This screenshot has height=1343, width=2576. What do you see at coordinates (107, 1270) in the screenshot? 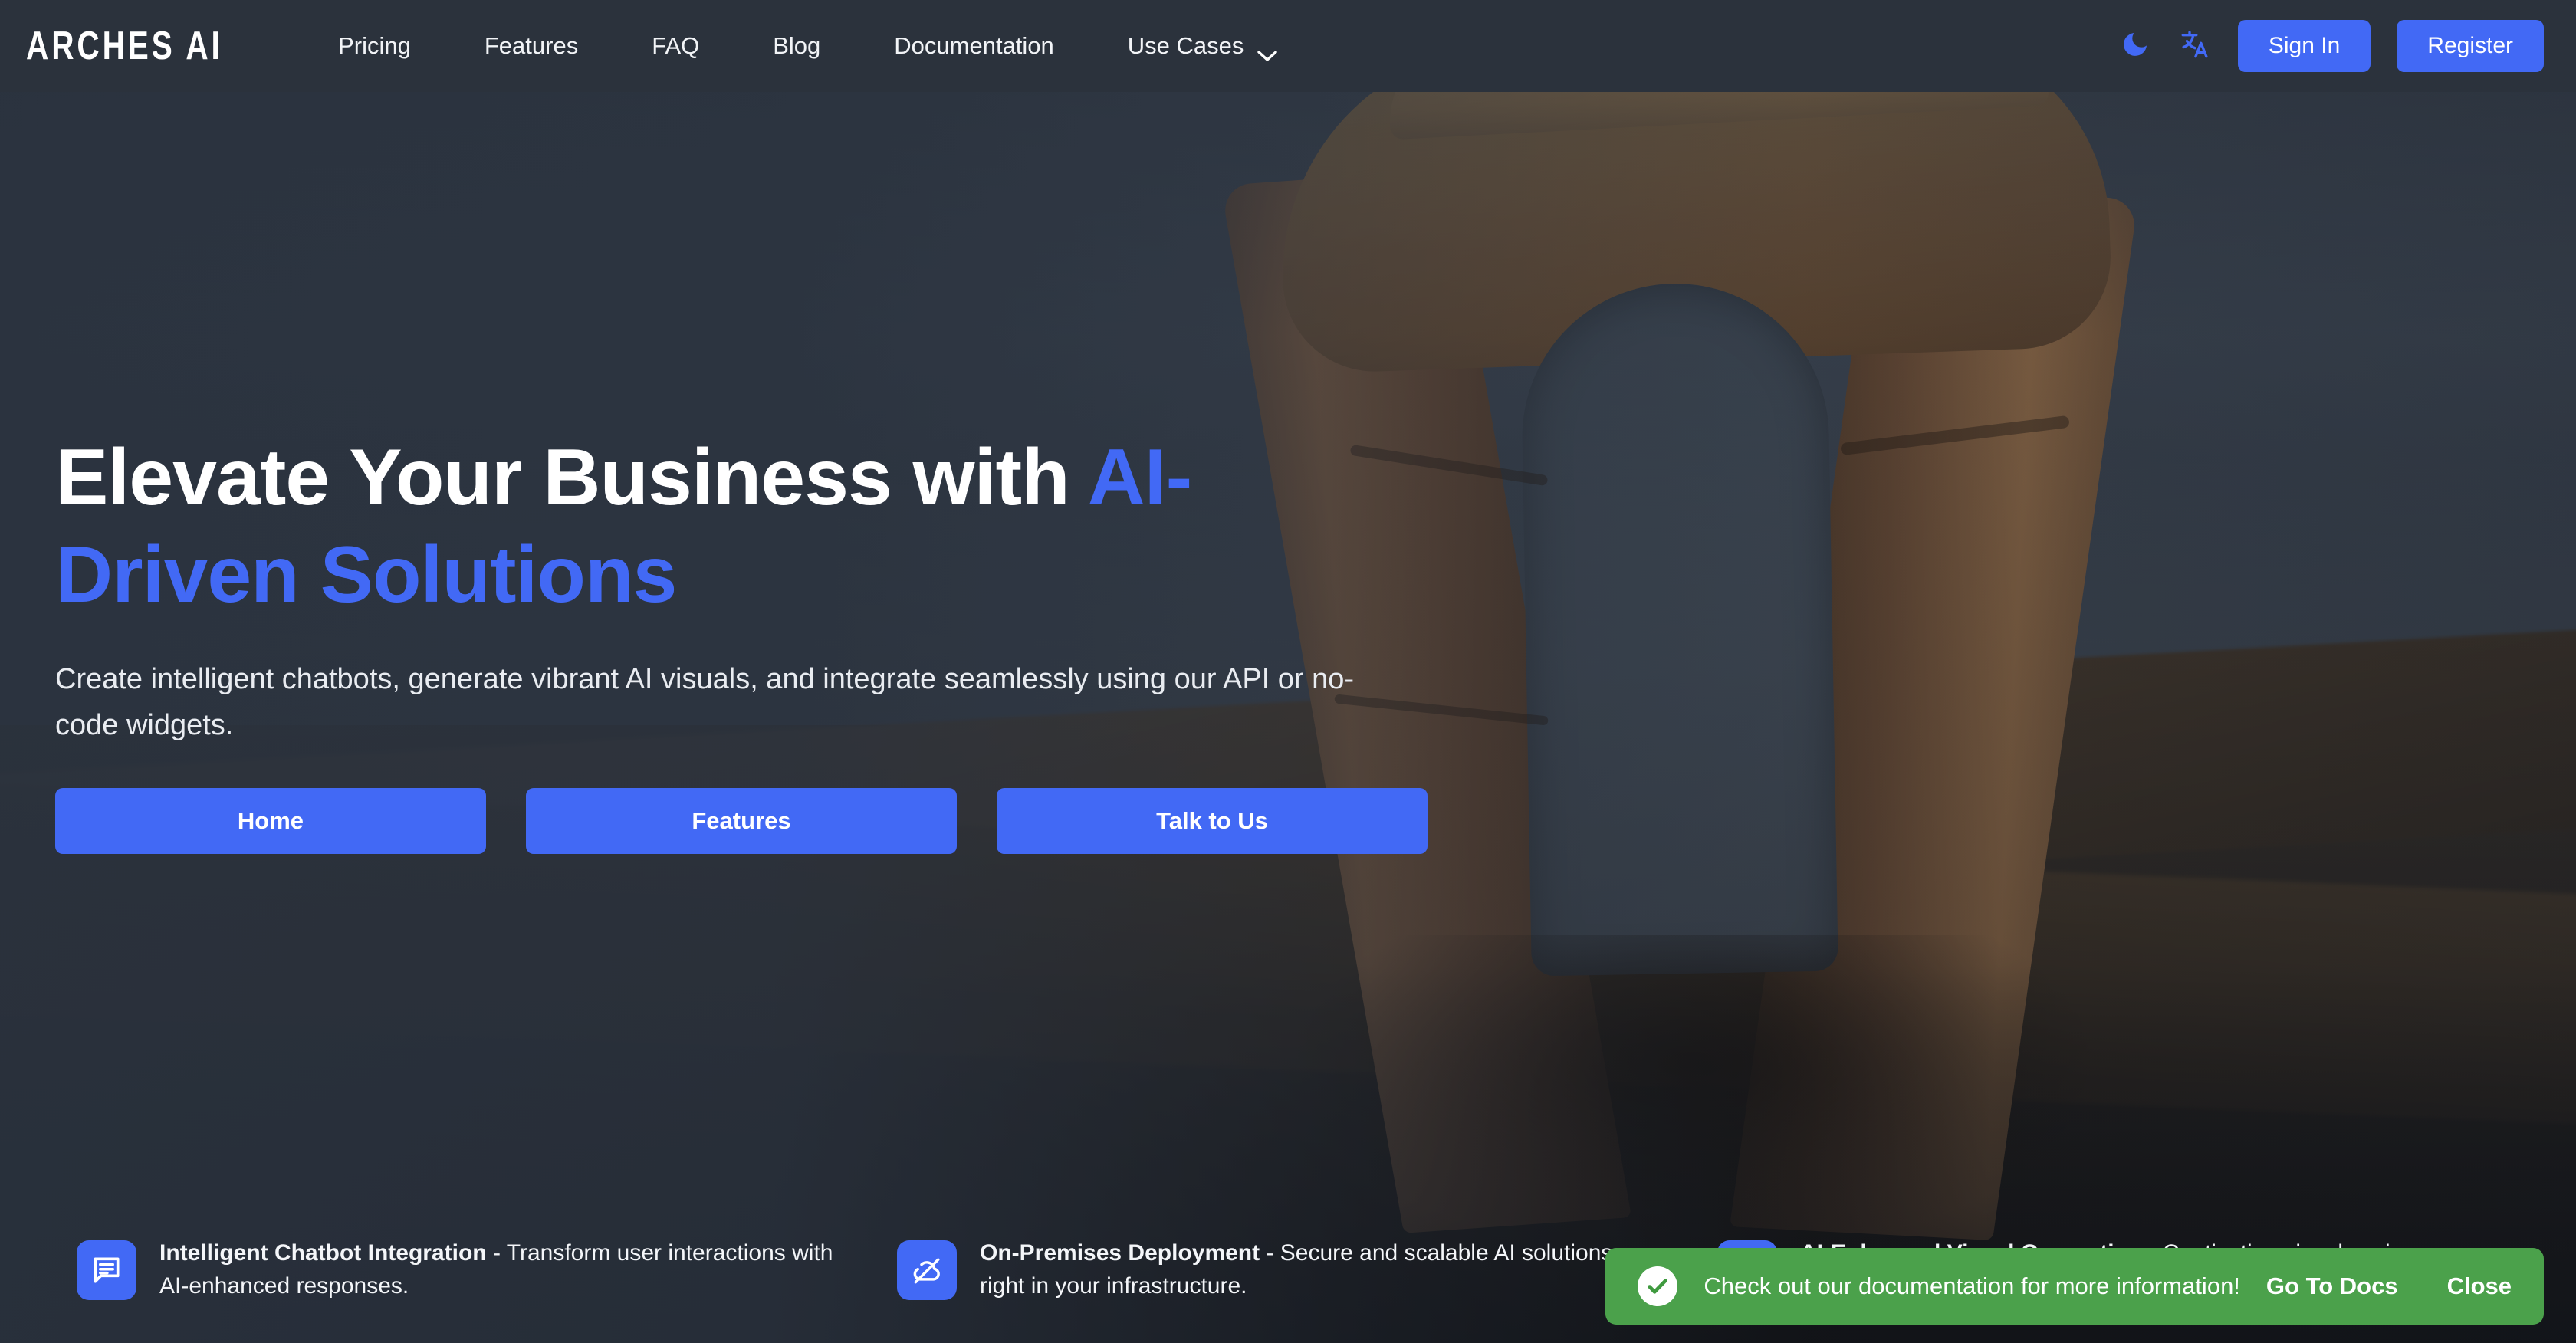
I see `chat-bubble-icon` at bounding box center [107, 1270].